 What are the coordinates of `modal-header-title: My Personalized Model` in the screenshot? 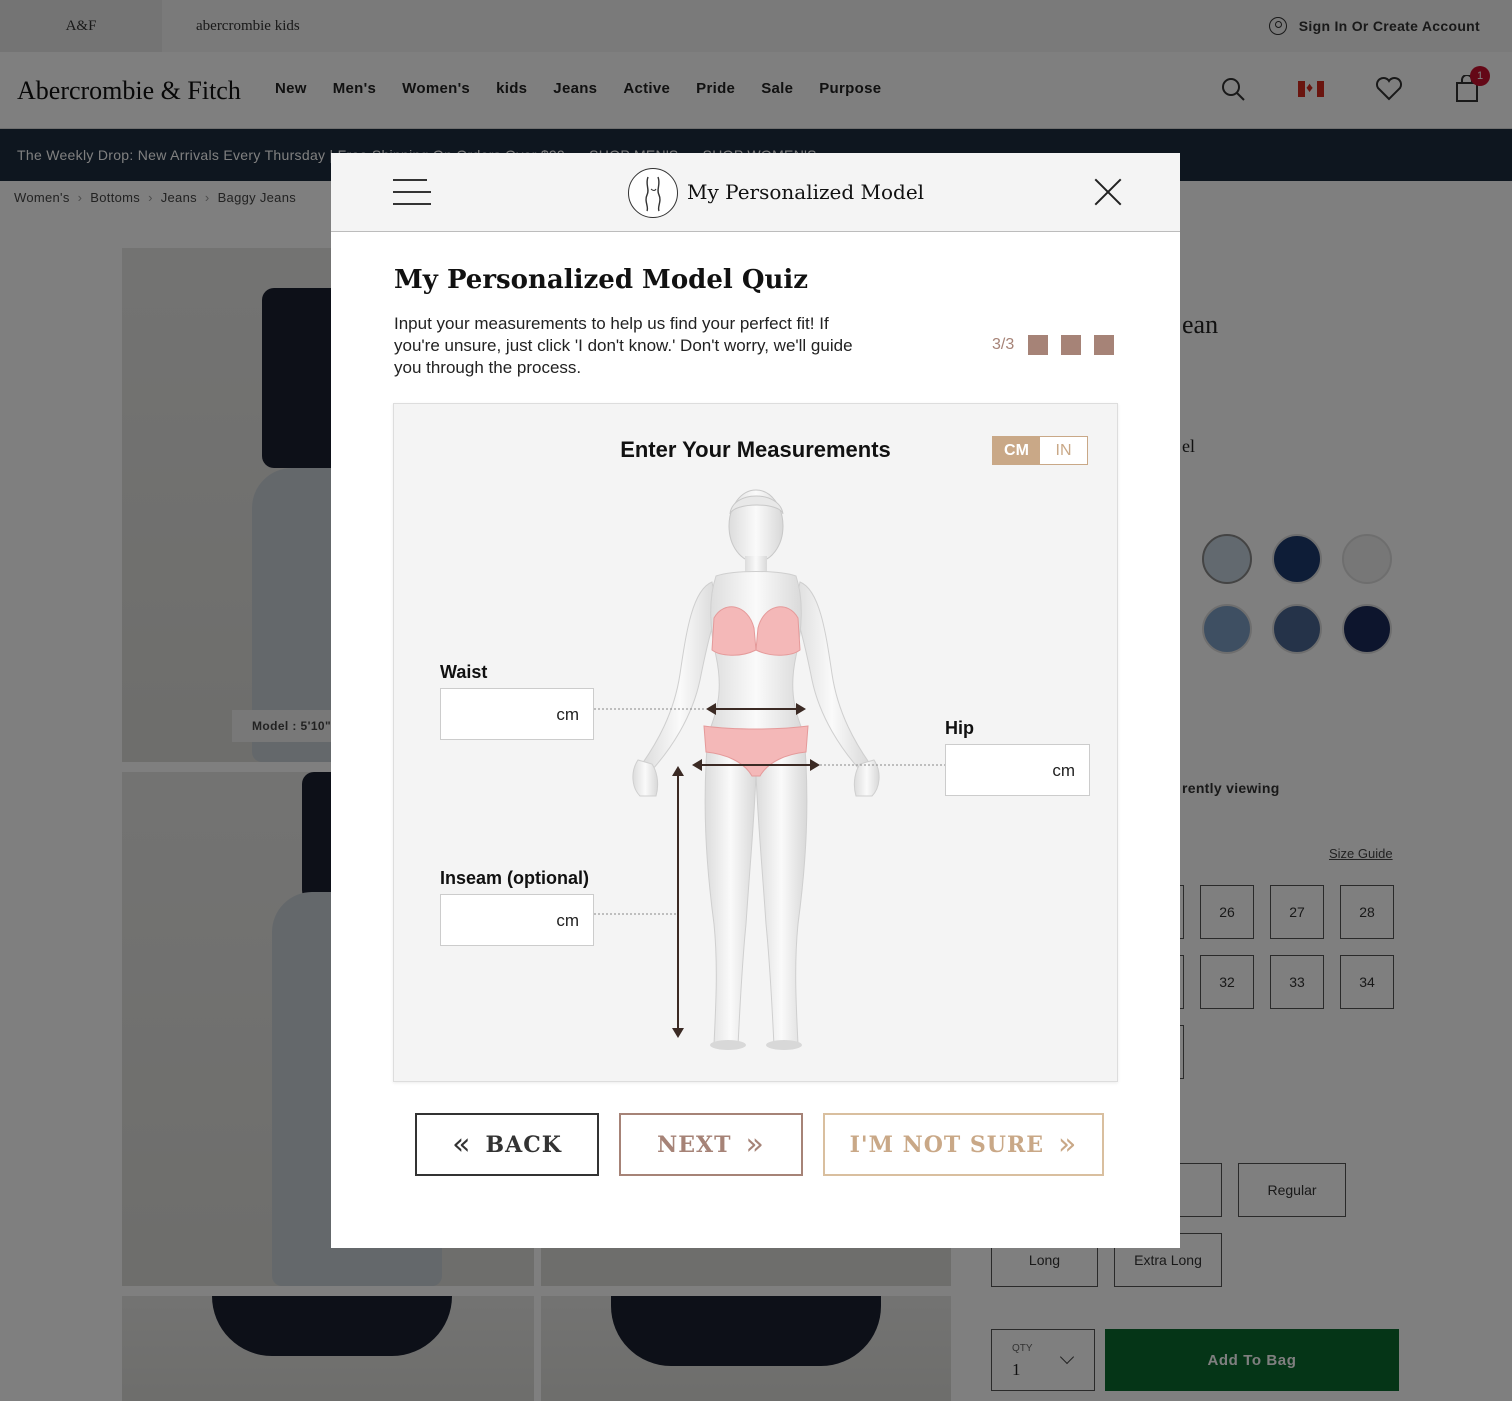 It's located at (806, 192).